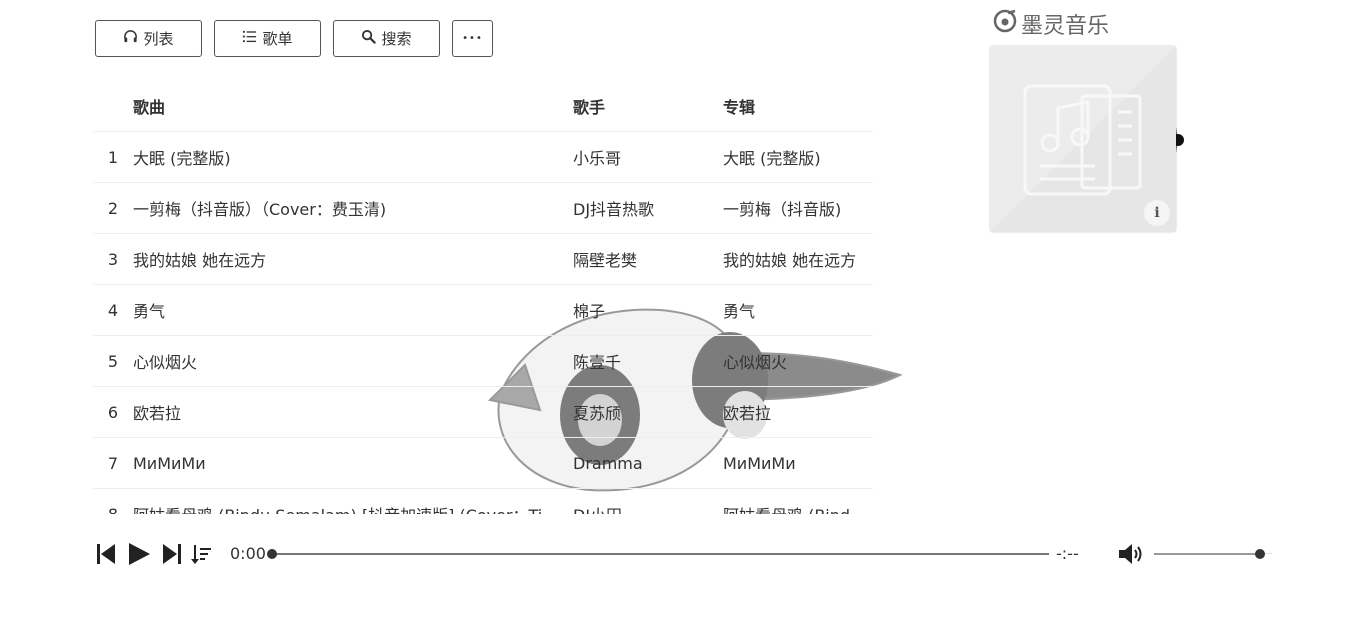 This screenshot has width=1366, height=624. What do you see at coordinates (369, 38) in the screenshot?
I see `search-icon` at bounding box center [369, 38].